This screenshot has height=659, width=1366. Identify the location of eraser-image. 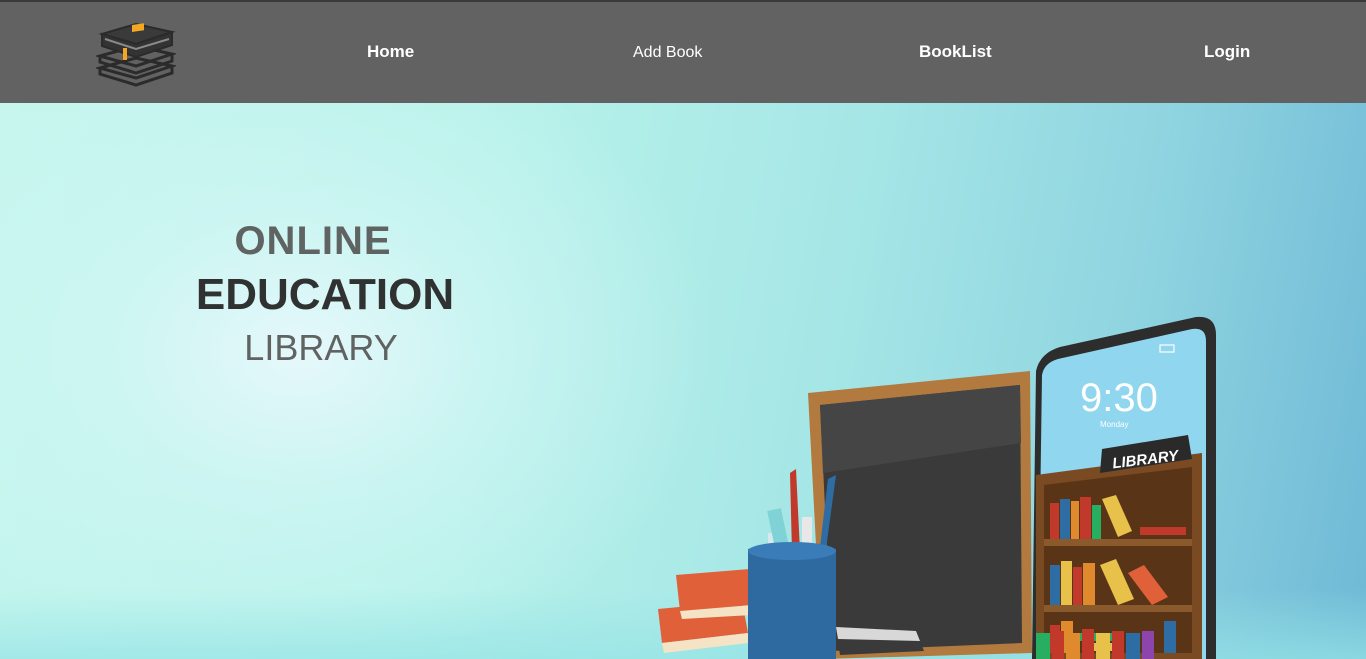
(880, 641).